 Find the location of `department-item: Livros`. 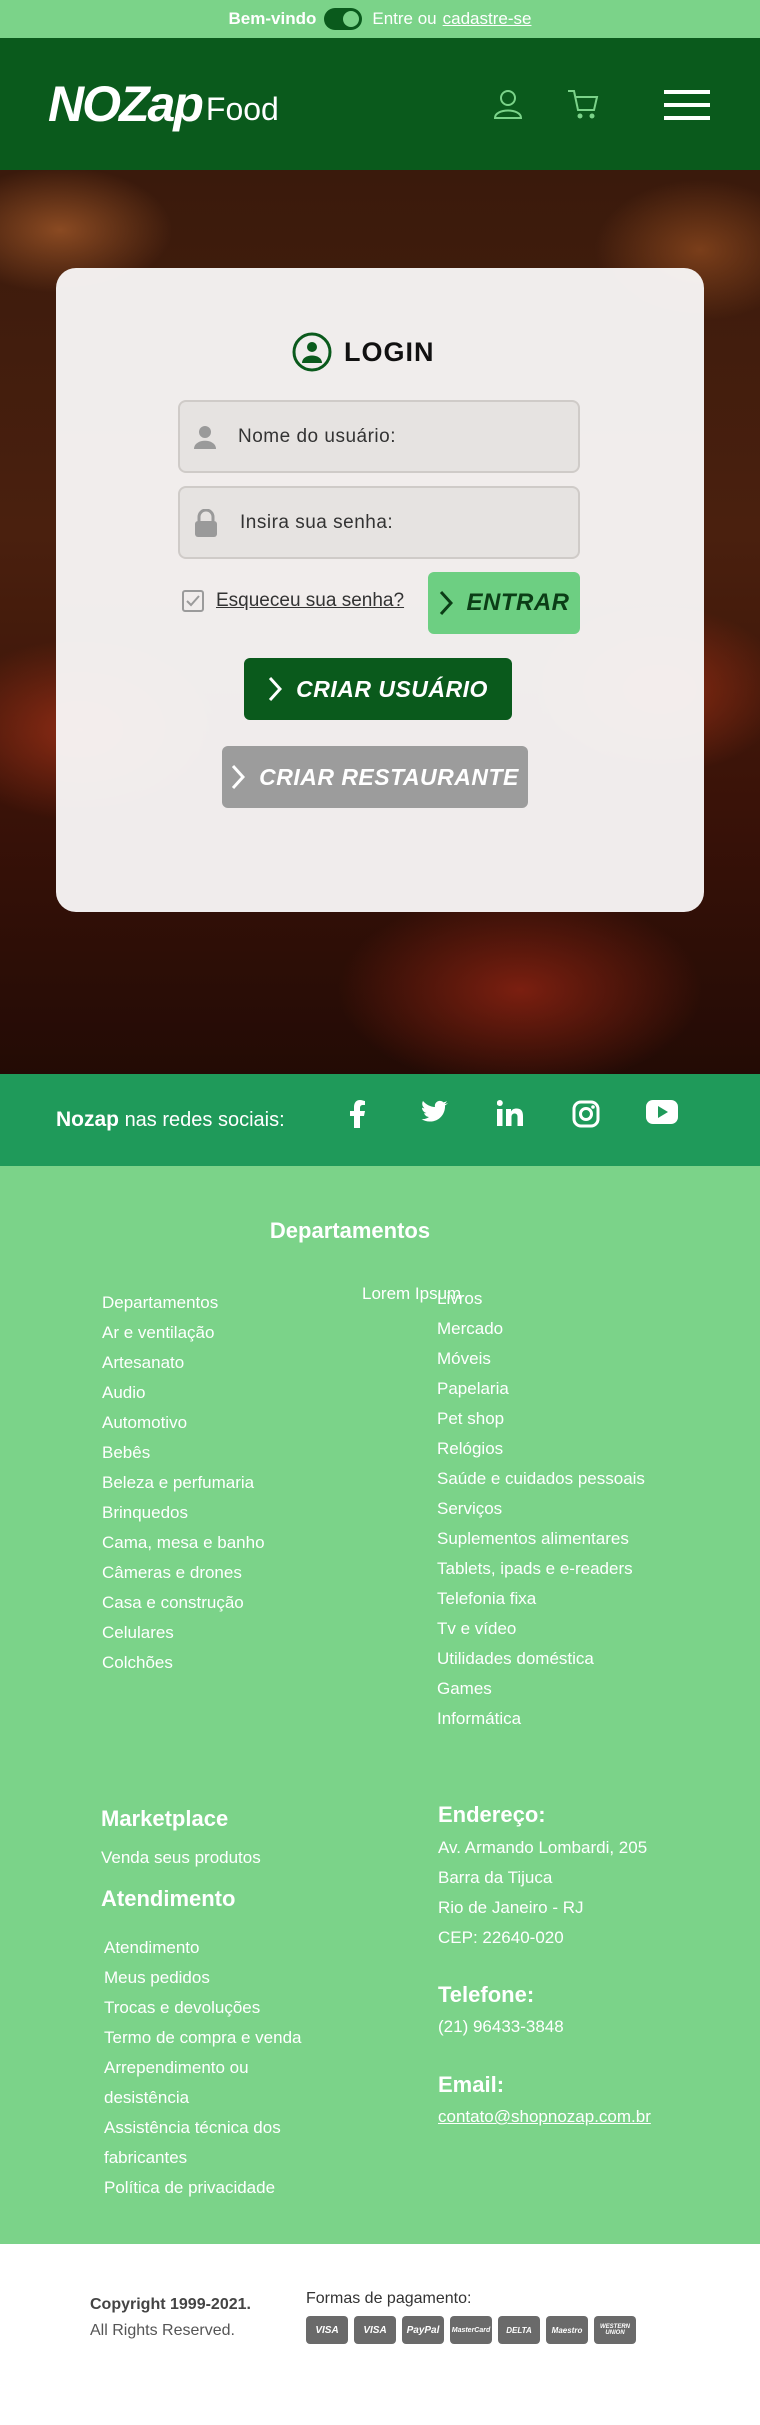

department-item: Livros is located at coordinates (541, 1299).